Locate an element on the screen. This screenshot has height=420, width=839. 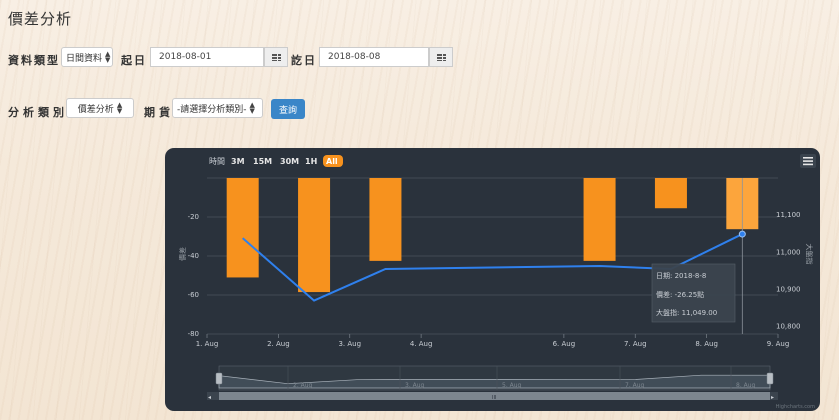
range-button-label: 1H is located at coordinates (311, 161).